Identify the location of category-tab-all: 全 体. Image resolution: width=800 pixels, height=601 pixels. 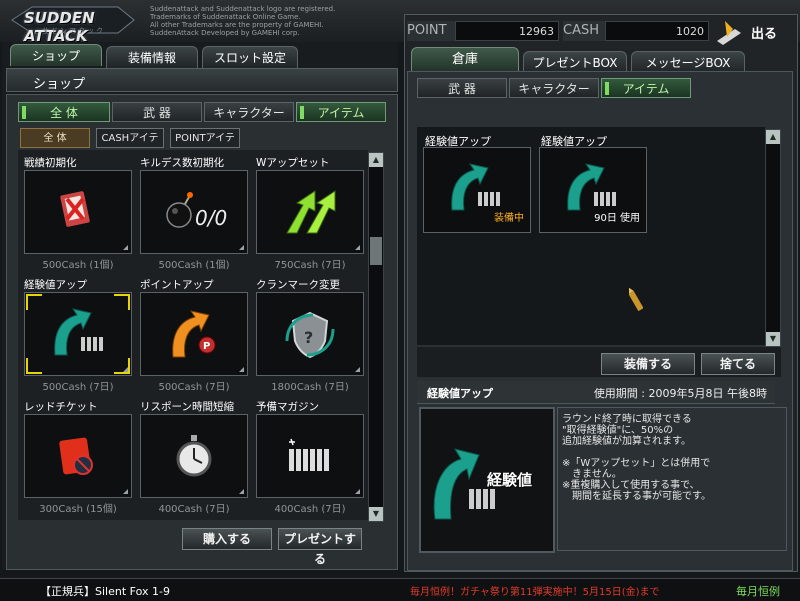
(64, 112).